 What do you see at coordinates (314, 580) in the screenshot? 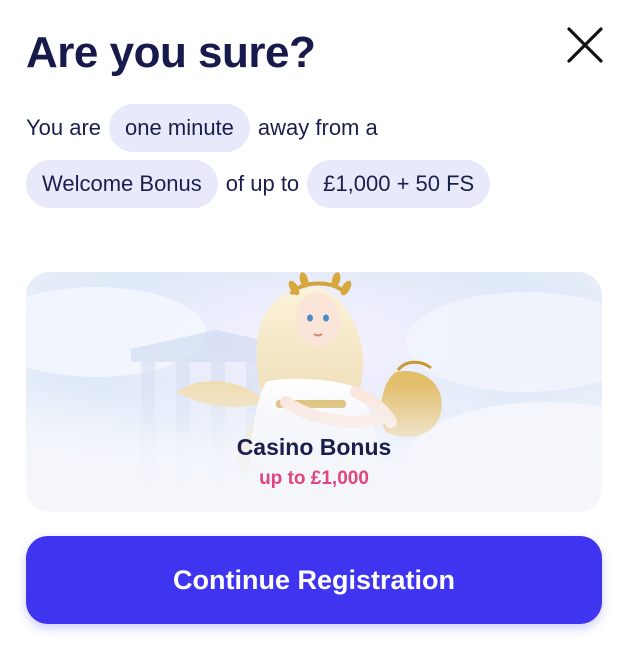
I see `continue-registration-button: Continue Registration` at bounding box center [314, 580].